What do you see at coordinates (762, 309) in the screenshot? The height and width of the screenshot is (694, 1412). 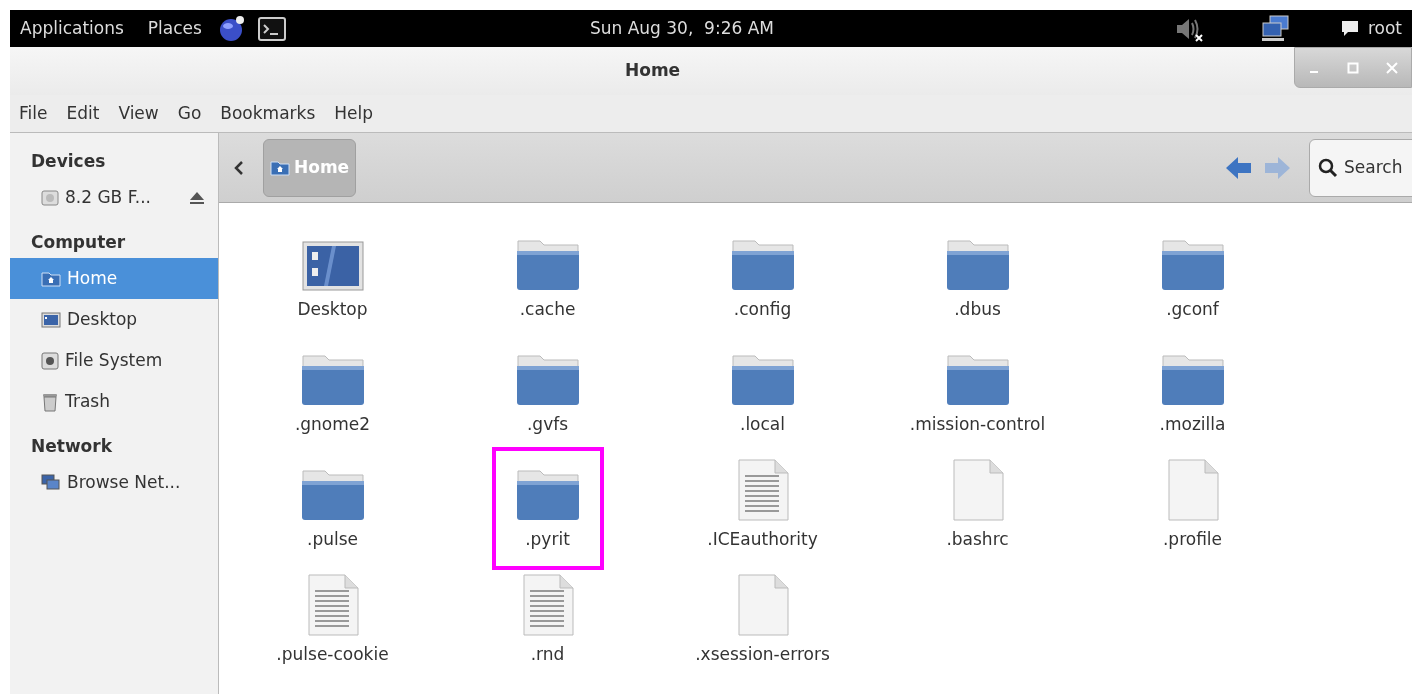 I see `file-name: .config` at bounding box center [762, 309].